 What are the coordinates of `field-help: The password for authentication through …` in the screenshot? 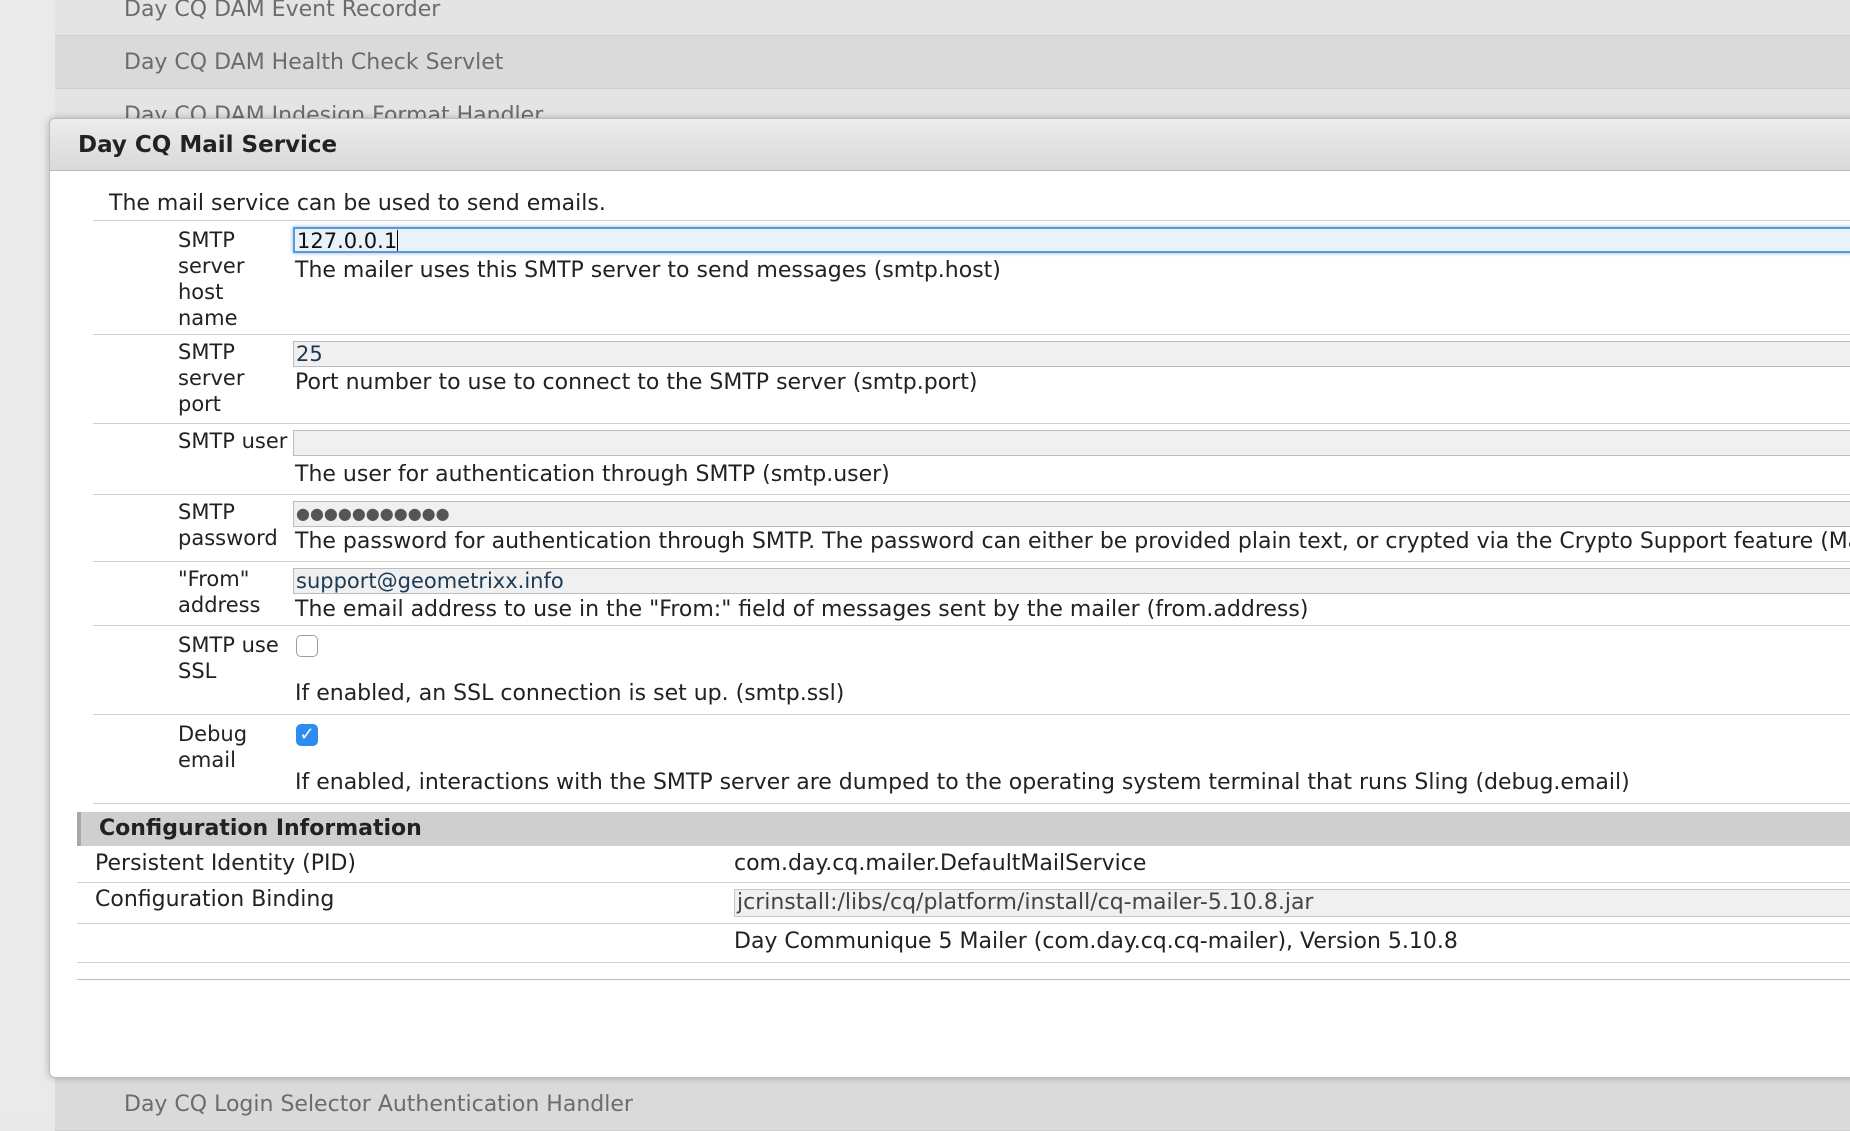 It's located at (1072, 541).